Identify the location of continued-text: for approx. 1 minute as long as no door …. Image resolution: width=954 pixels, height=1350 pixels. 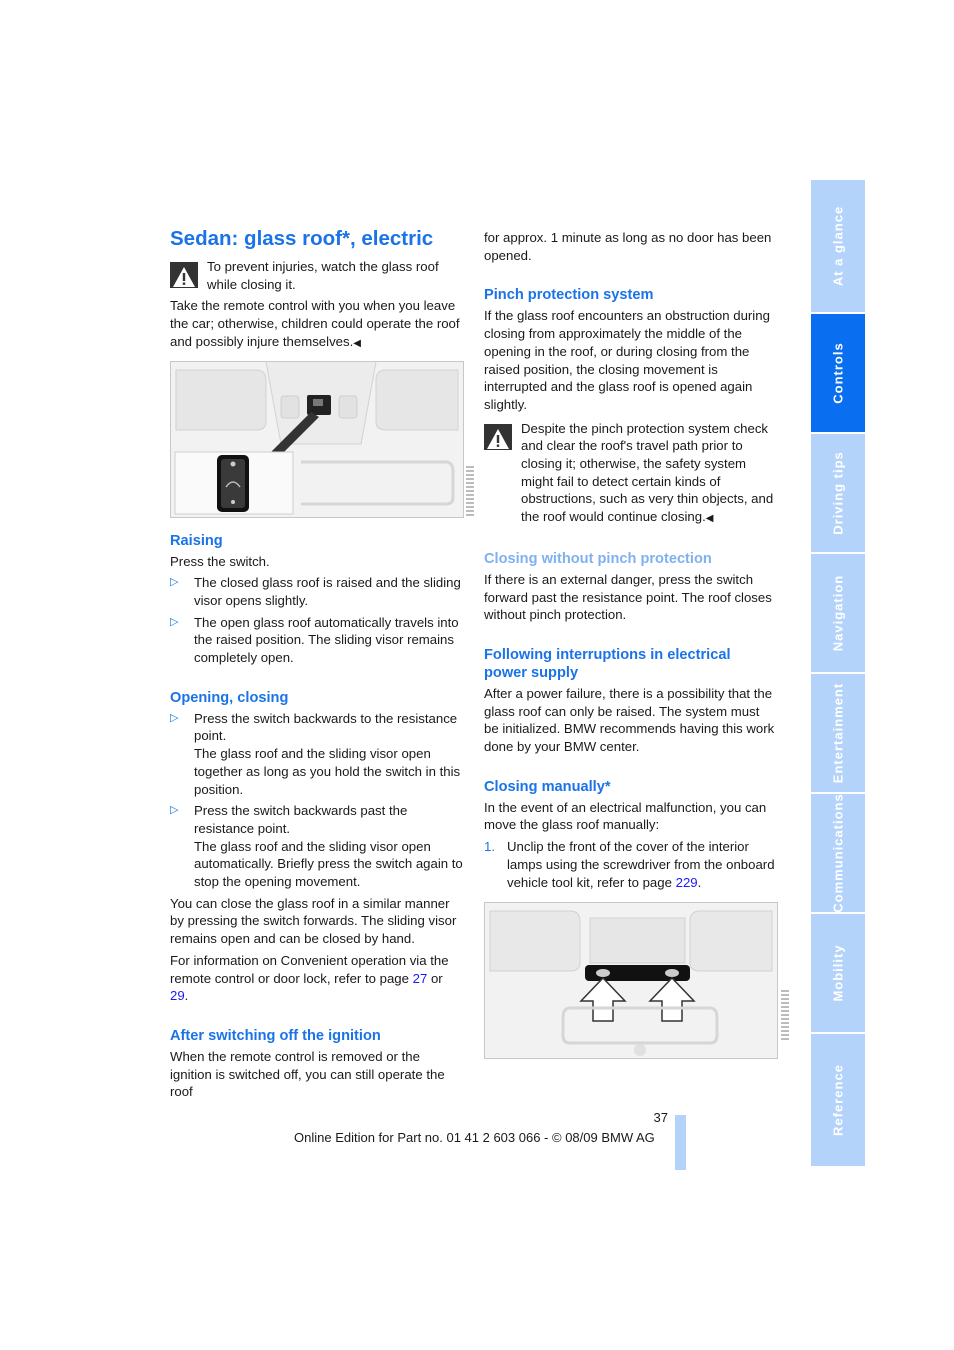
(628, 246).